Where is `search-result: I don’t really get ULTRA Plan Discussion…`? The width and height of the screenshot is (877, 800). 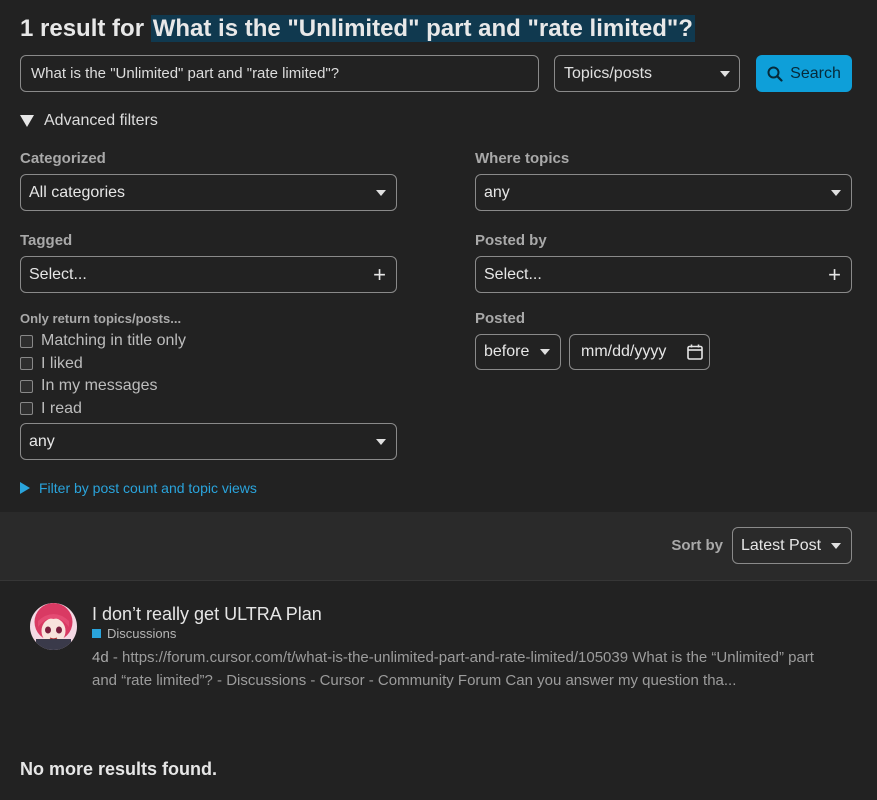 search-result: I don’t really get ULTRA Plan Discussion… is located at coordinates (440, 647).